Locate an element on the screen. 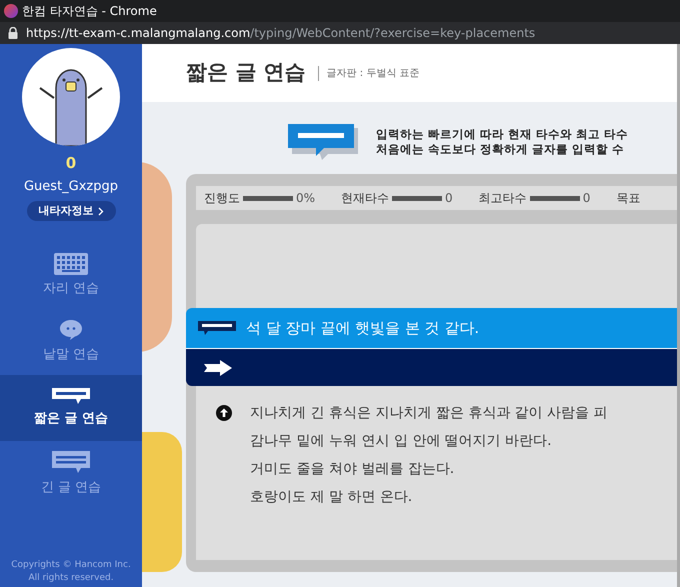 This screenshot has width=680, height=587. url-text: https://tt-exam-c.malangmalang.com/typing/WebContent/?exercise=key-placements is located at coordinates (281, 33).